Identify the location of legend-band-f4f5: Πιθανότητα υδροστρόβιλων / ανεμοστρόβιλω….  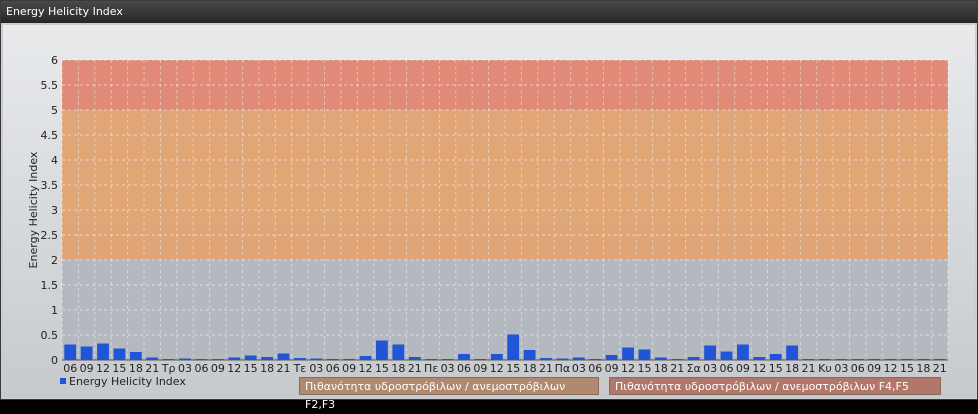
(775, 386).